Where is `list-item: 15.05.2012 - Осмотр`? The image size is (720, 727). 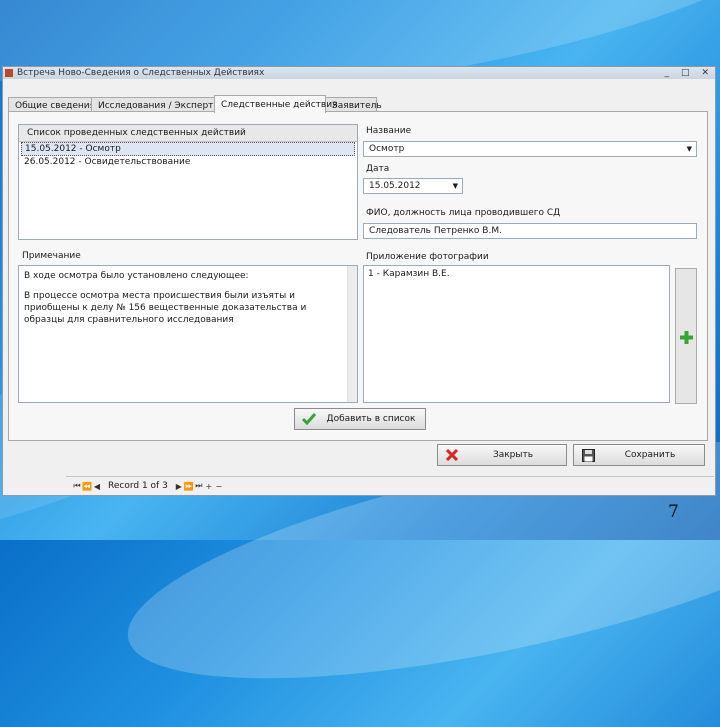
list-item: 15.05.2012 - Осмотр is located at coordinates (188, 149).